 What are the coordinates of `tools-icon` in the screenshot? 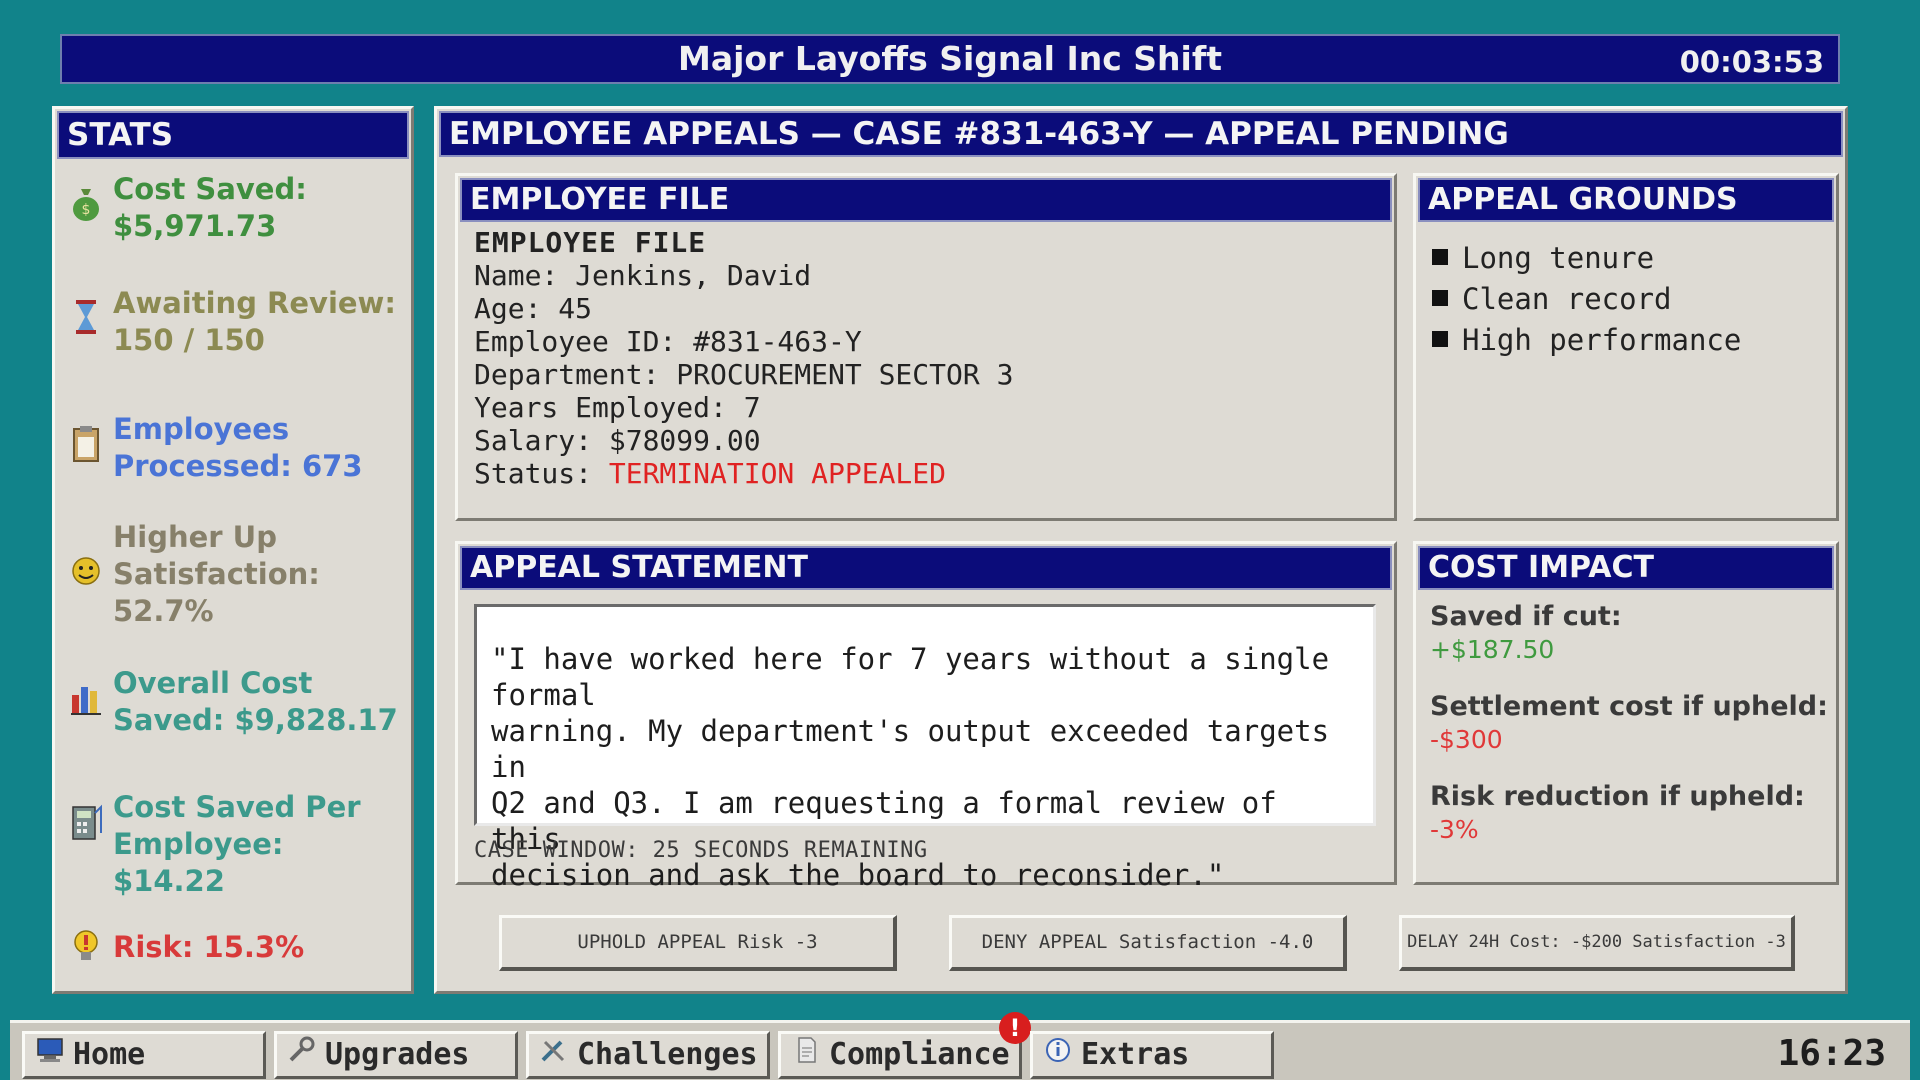 It's located at (554, 1056).